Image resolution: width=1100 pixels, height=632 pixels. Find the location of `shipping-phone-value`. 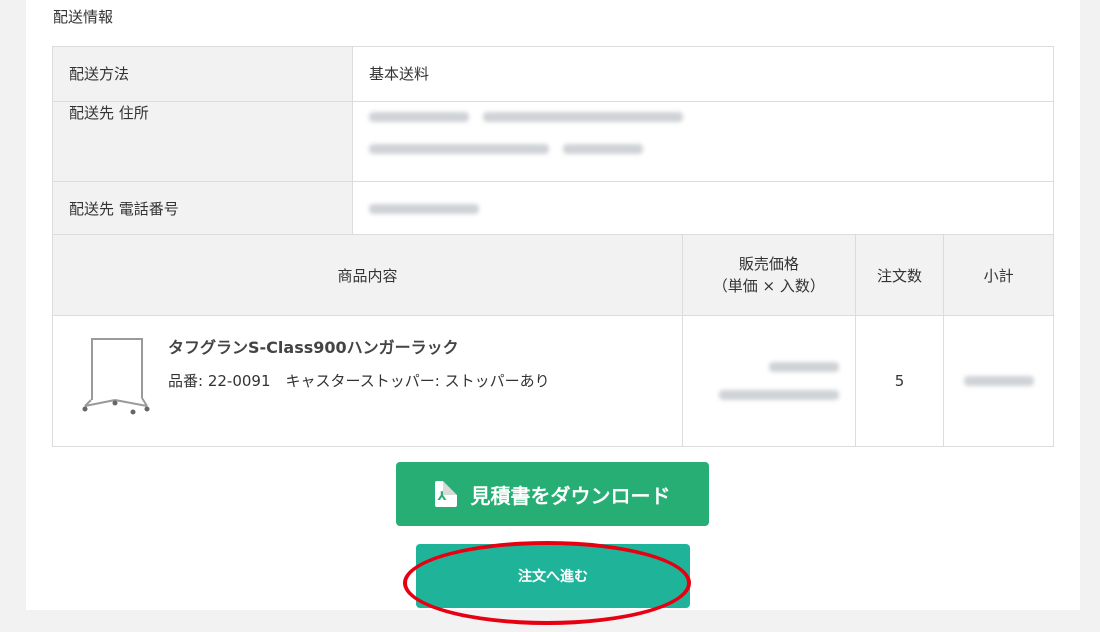

shipping-phone-value is located at coordinates (703, 209).